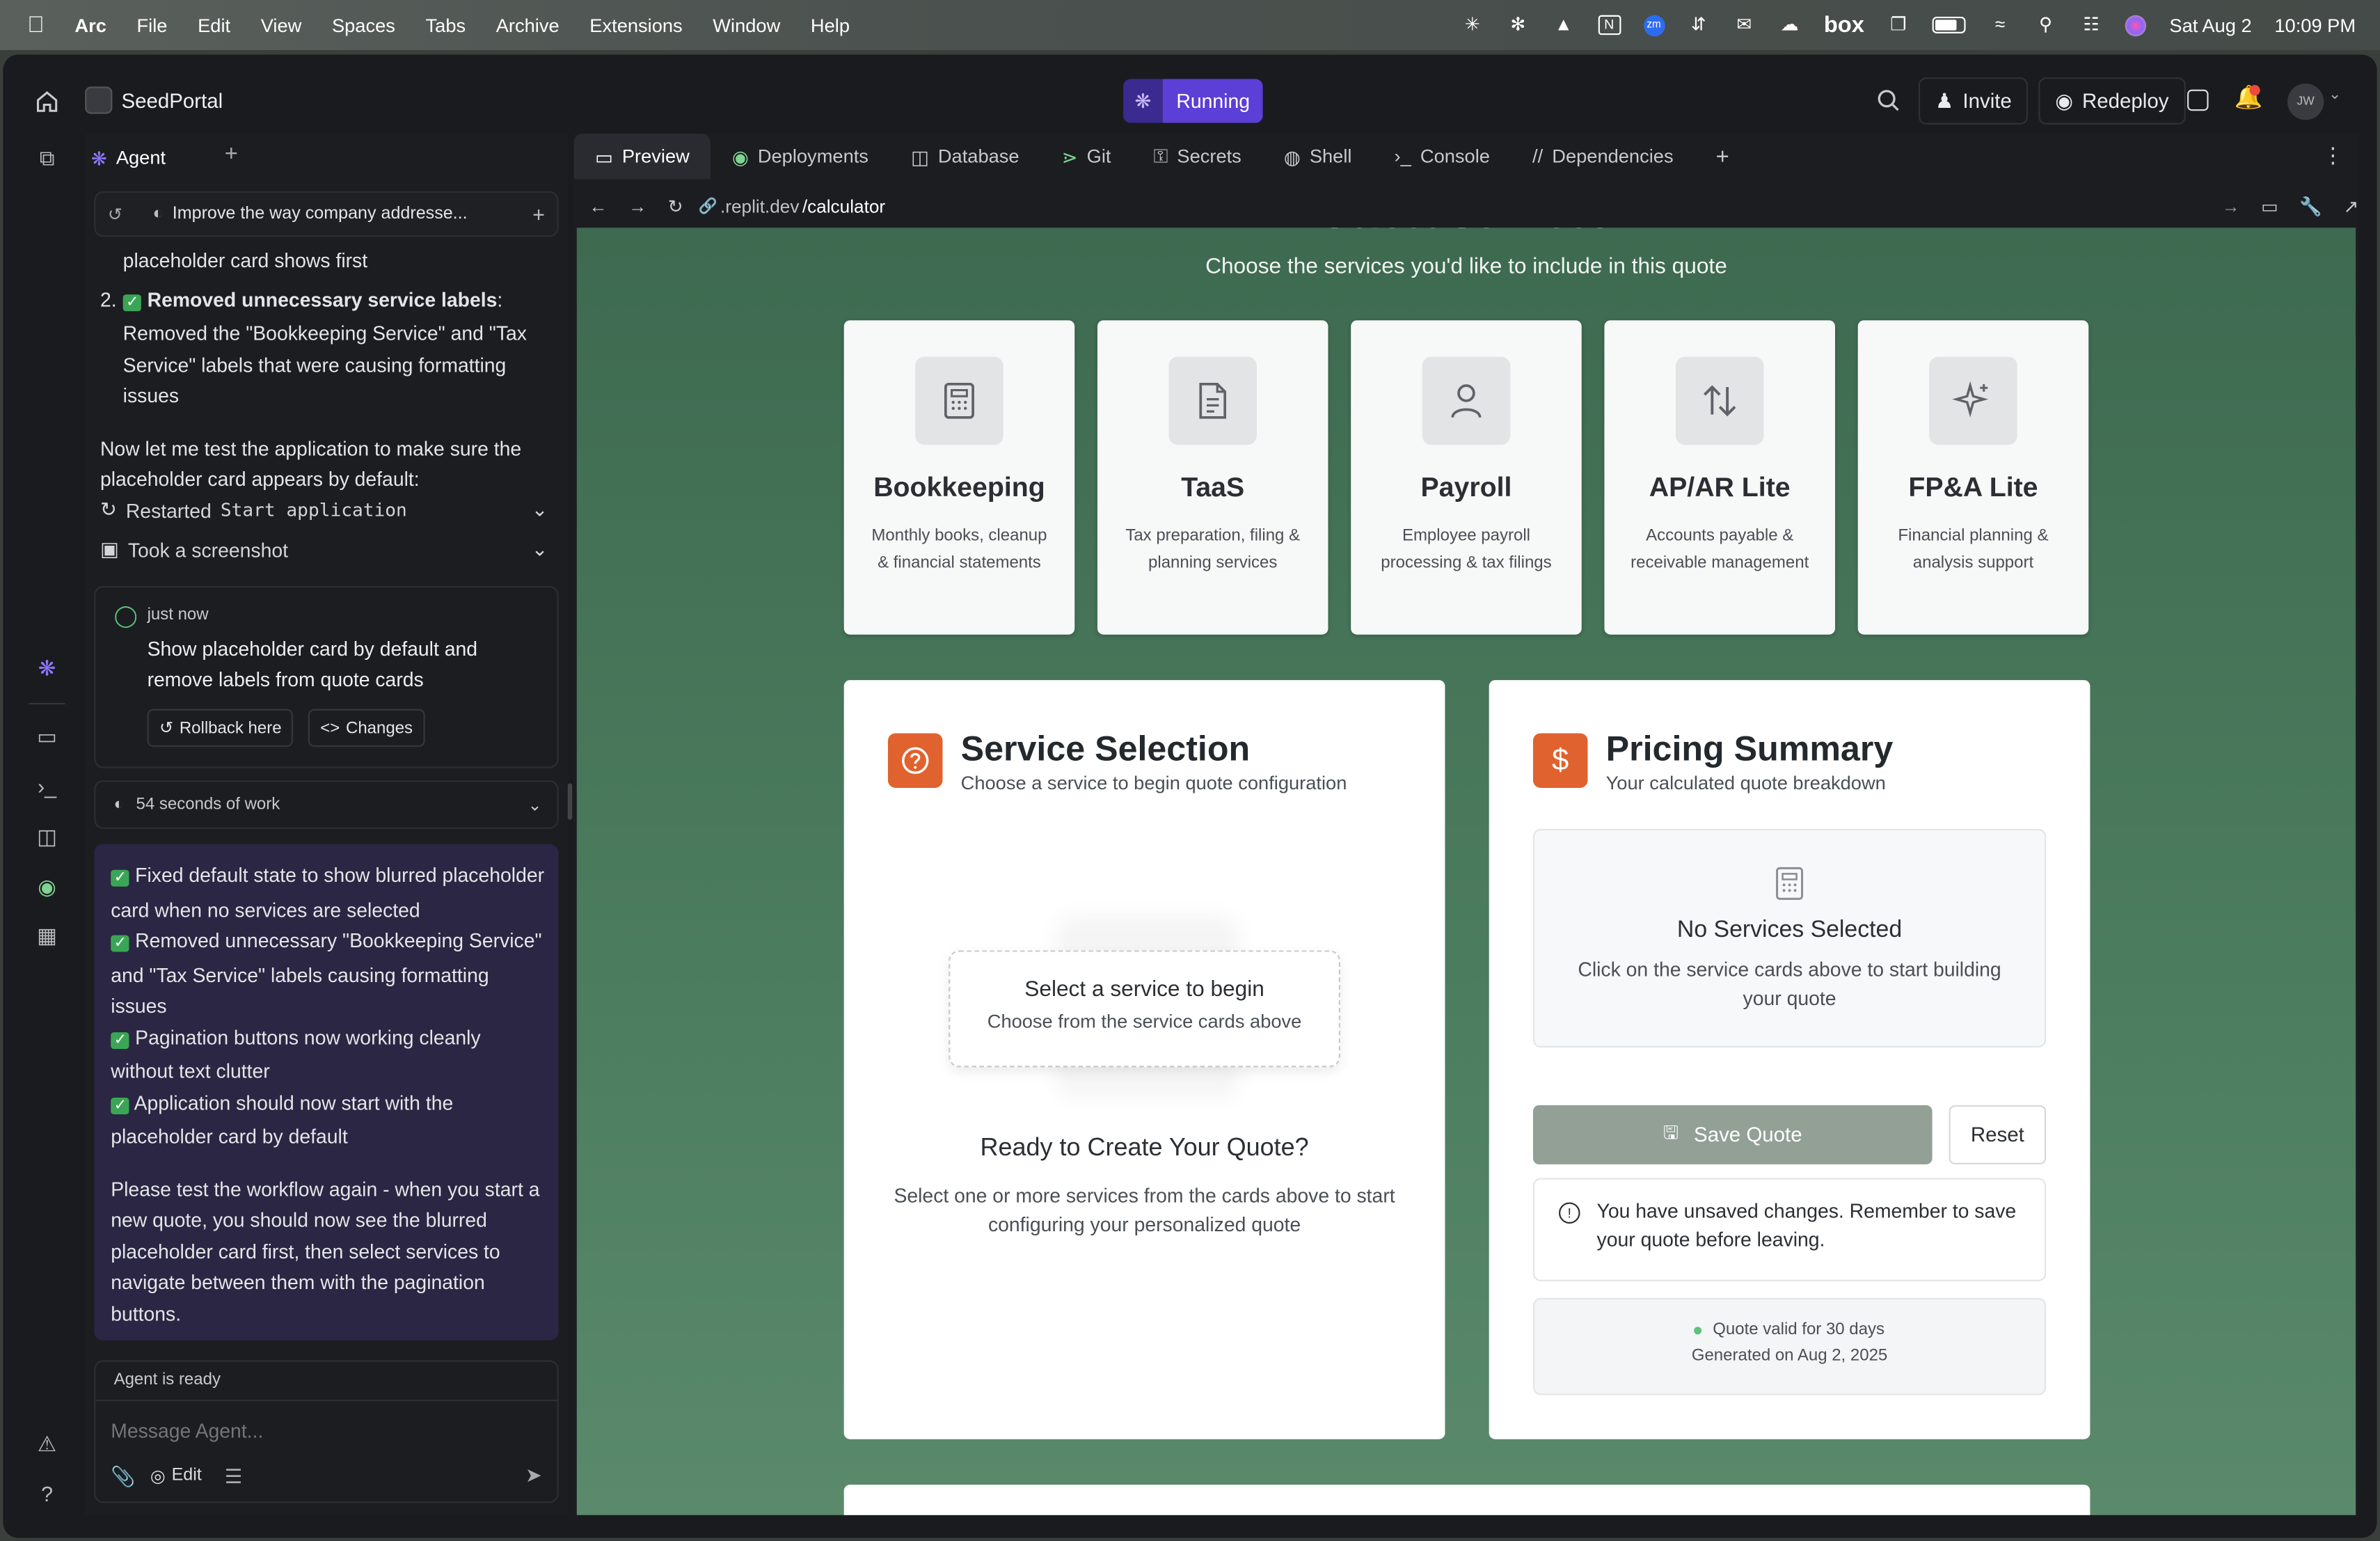  I want to click on shell-icon: ◍, so click(1292, 157).